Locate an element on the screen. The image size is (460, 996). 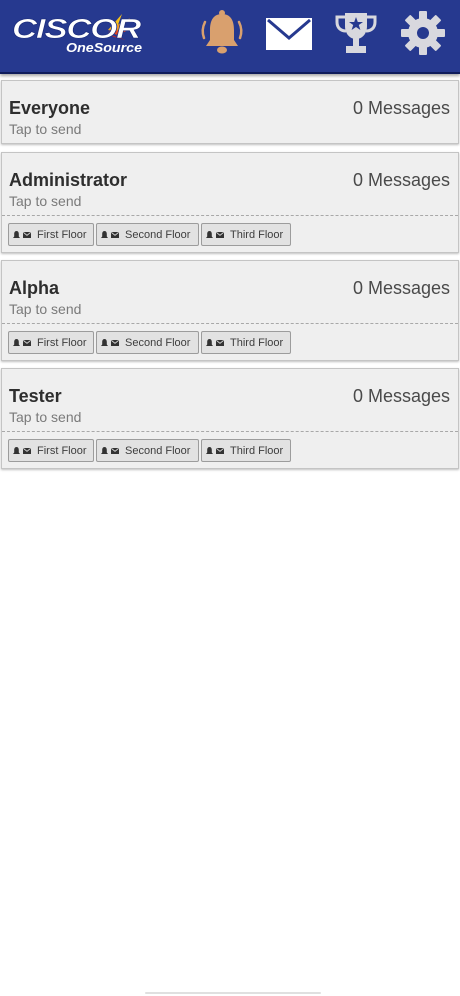
home-indicator is located at coordinates (233, 993).